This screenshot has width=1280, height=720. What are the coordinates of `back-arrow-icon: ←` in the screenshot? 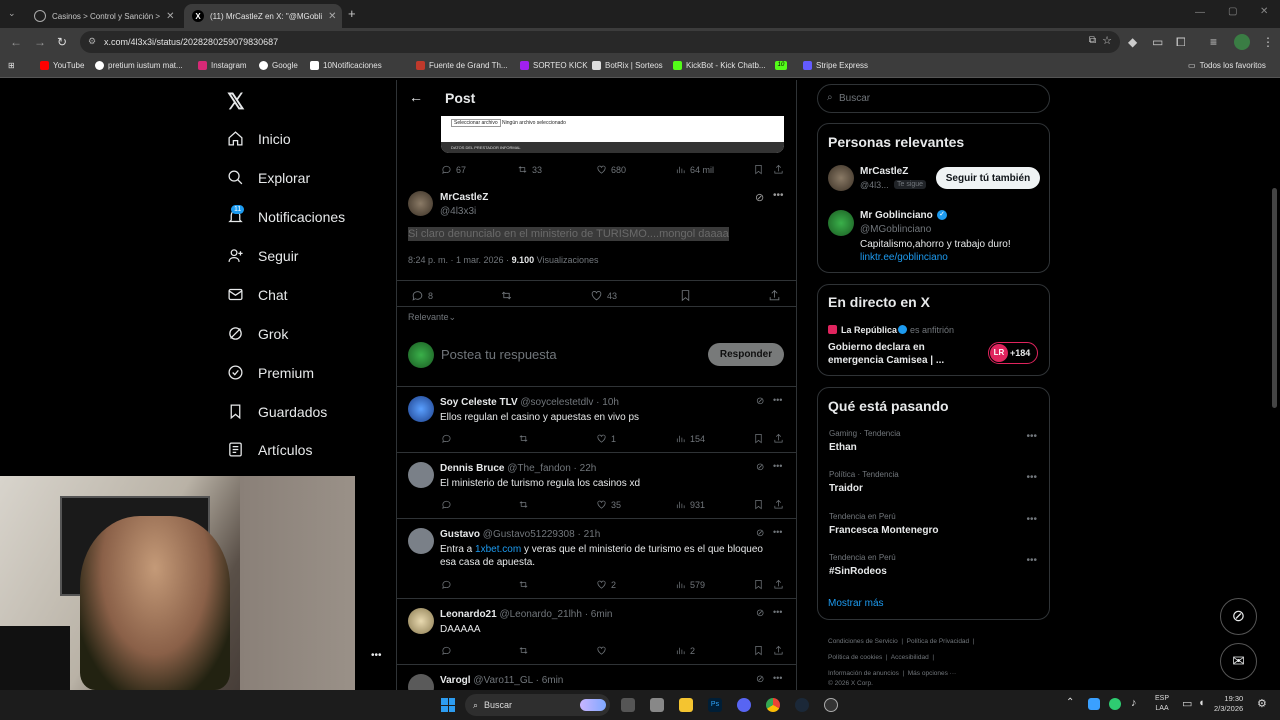 It's located at (416, 97).